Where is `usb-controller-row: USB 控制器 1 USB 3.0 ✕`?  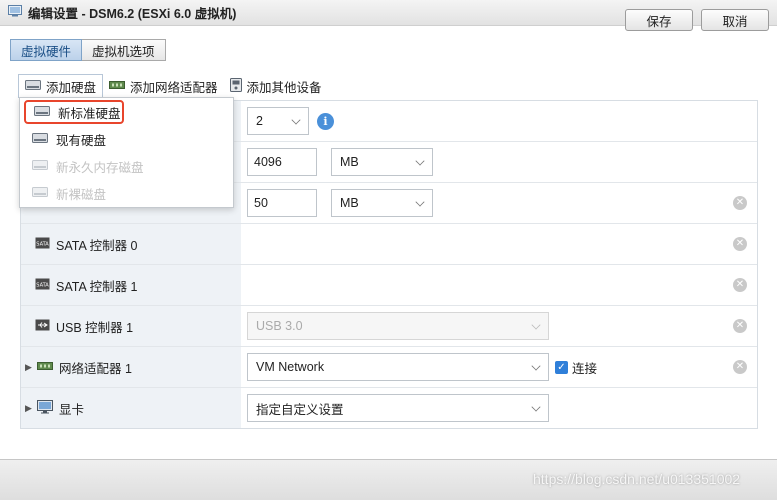
usb-controller-row: USB 控制器 1 USB 3.0 ✕ is located at coordinates (389, 326).